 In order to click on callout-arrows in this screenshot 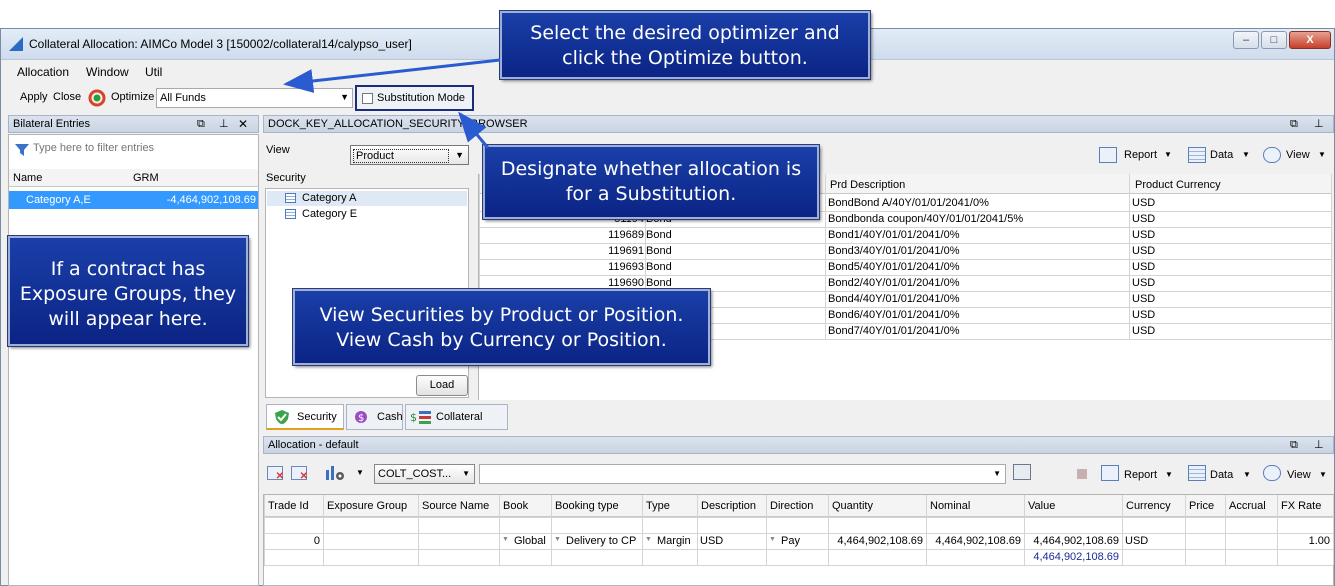, I will do `click(392, 103)`.